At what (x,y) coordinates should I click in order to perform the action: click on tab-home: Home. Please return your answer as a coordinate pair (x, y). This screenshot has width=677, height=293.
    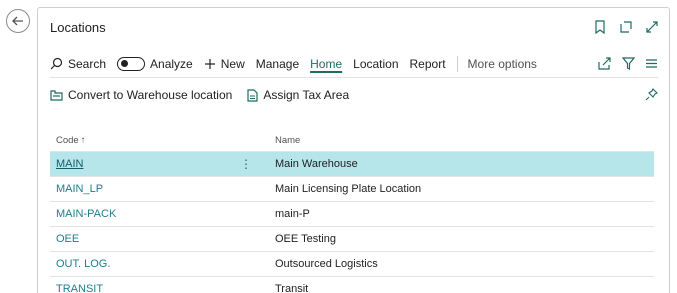
    Looking at the image, I should click on (326, 64).